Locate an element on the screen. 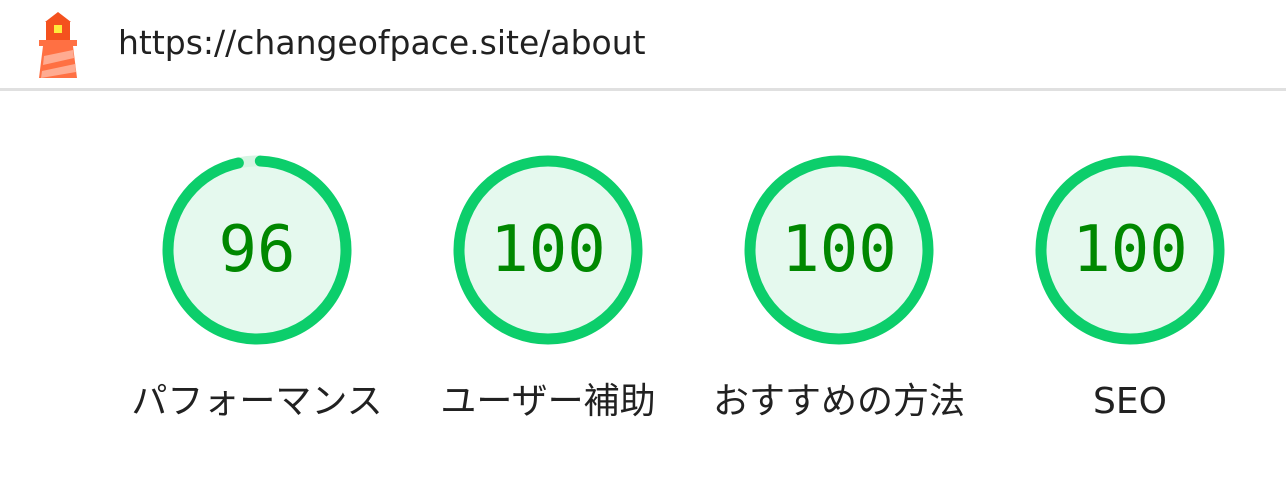  page-url: https://changeofpace.site/about is located at coordinates (382, 43).